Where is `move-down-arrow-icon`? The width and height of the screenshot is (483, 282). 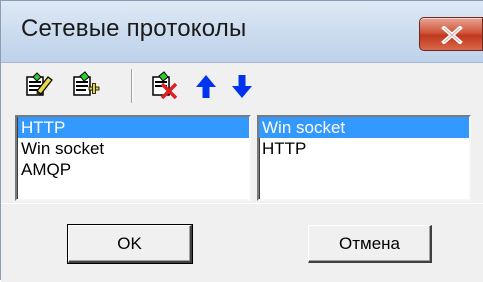
move-down-arrow-icon is located at coordinates (242, 86).